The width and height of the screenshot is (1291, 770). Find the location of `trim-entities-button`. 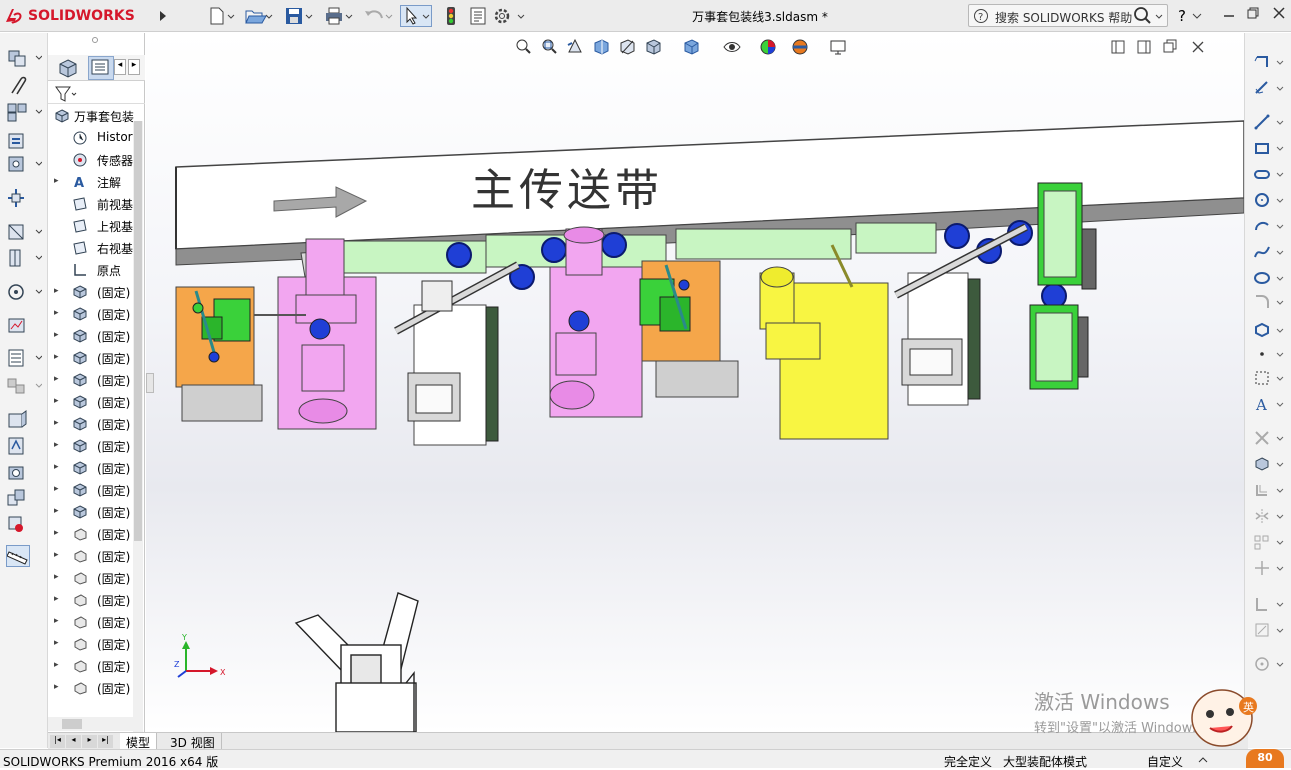

trim-entities-button is located at coordinates (1269, 438).